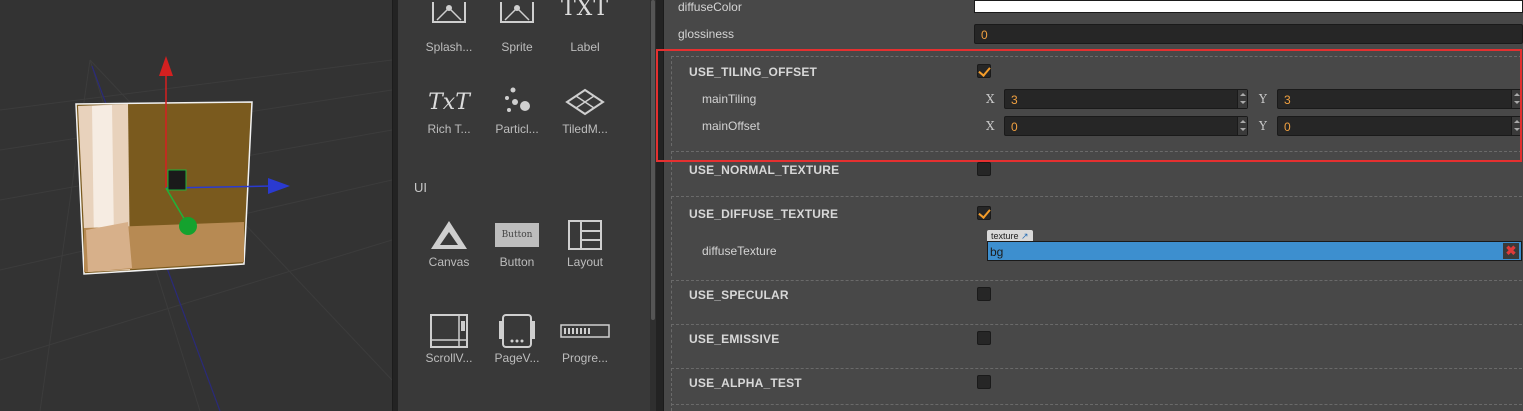 Image resolution: width=1523 pixels, height=411 pixels. What do you see at coordinates (517, 235) in the screenshot?
I see `button-icon: Button` at bounding box center [517, 235].